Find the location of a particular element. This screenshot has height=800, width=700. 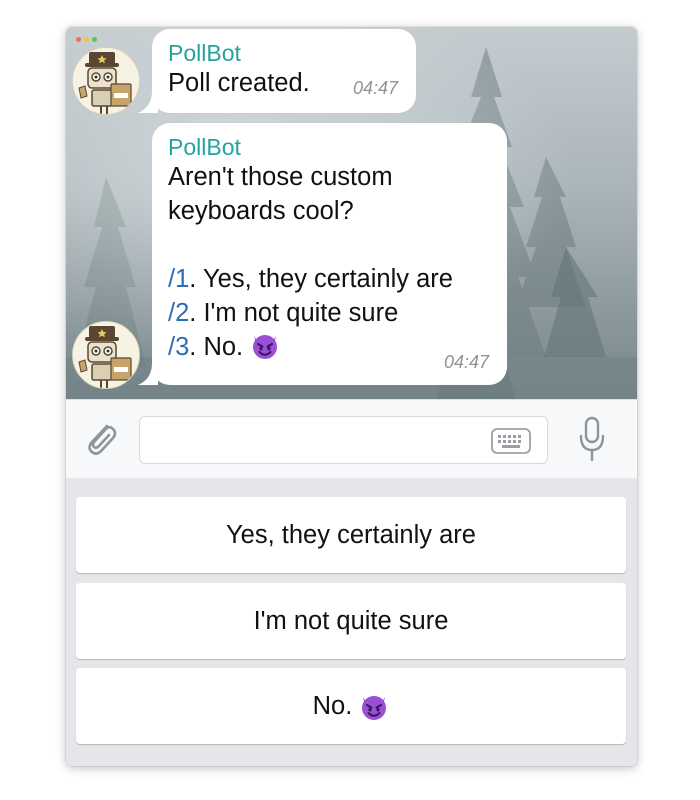

reply-button-label: No. is located at coordinates (332, 705).